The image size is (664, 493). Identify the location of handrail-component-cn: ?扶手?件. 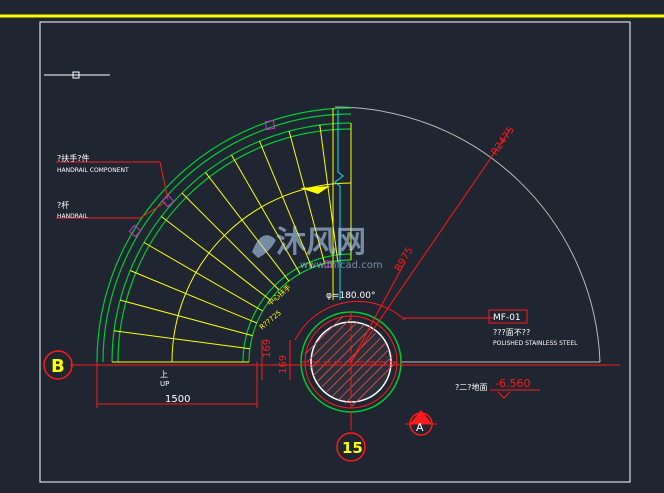
(73, 158).